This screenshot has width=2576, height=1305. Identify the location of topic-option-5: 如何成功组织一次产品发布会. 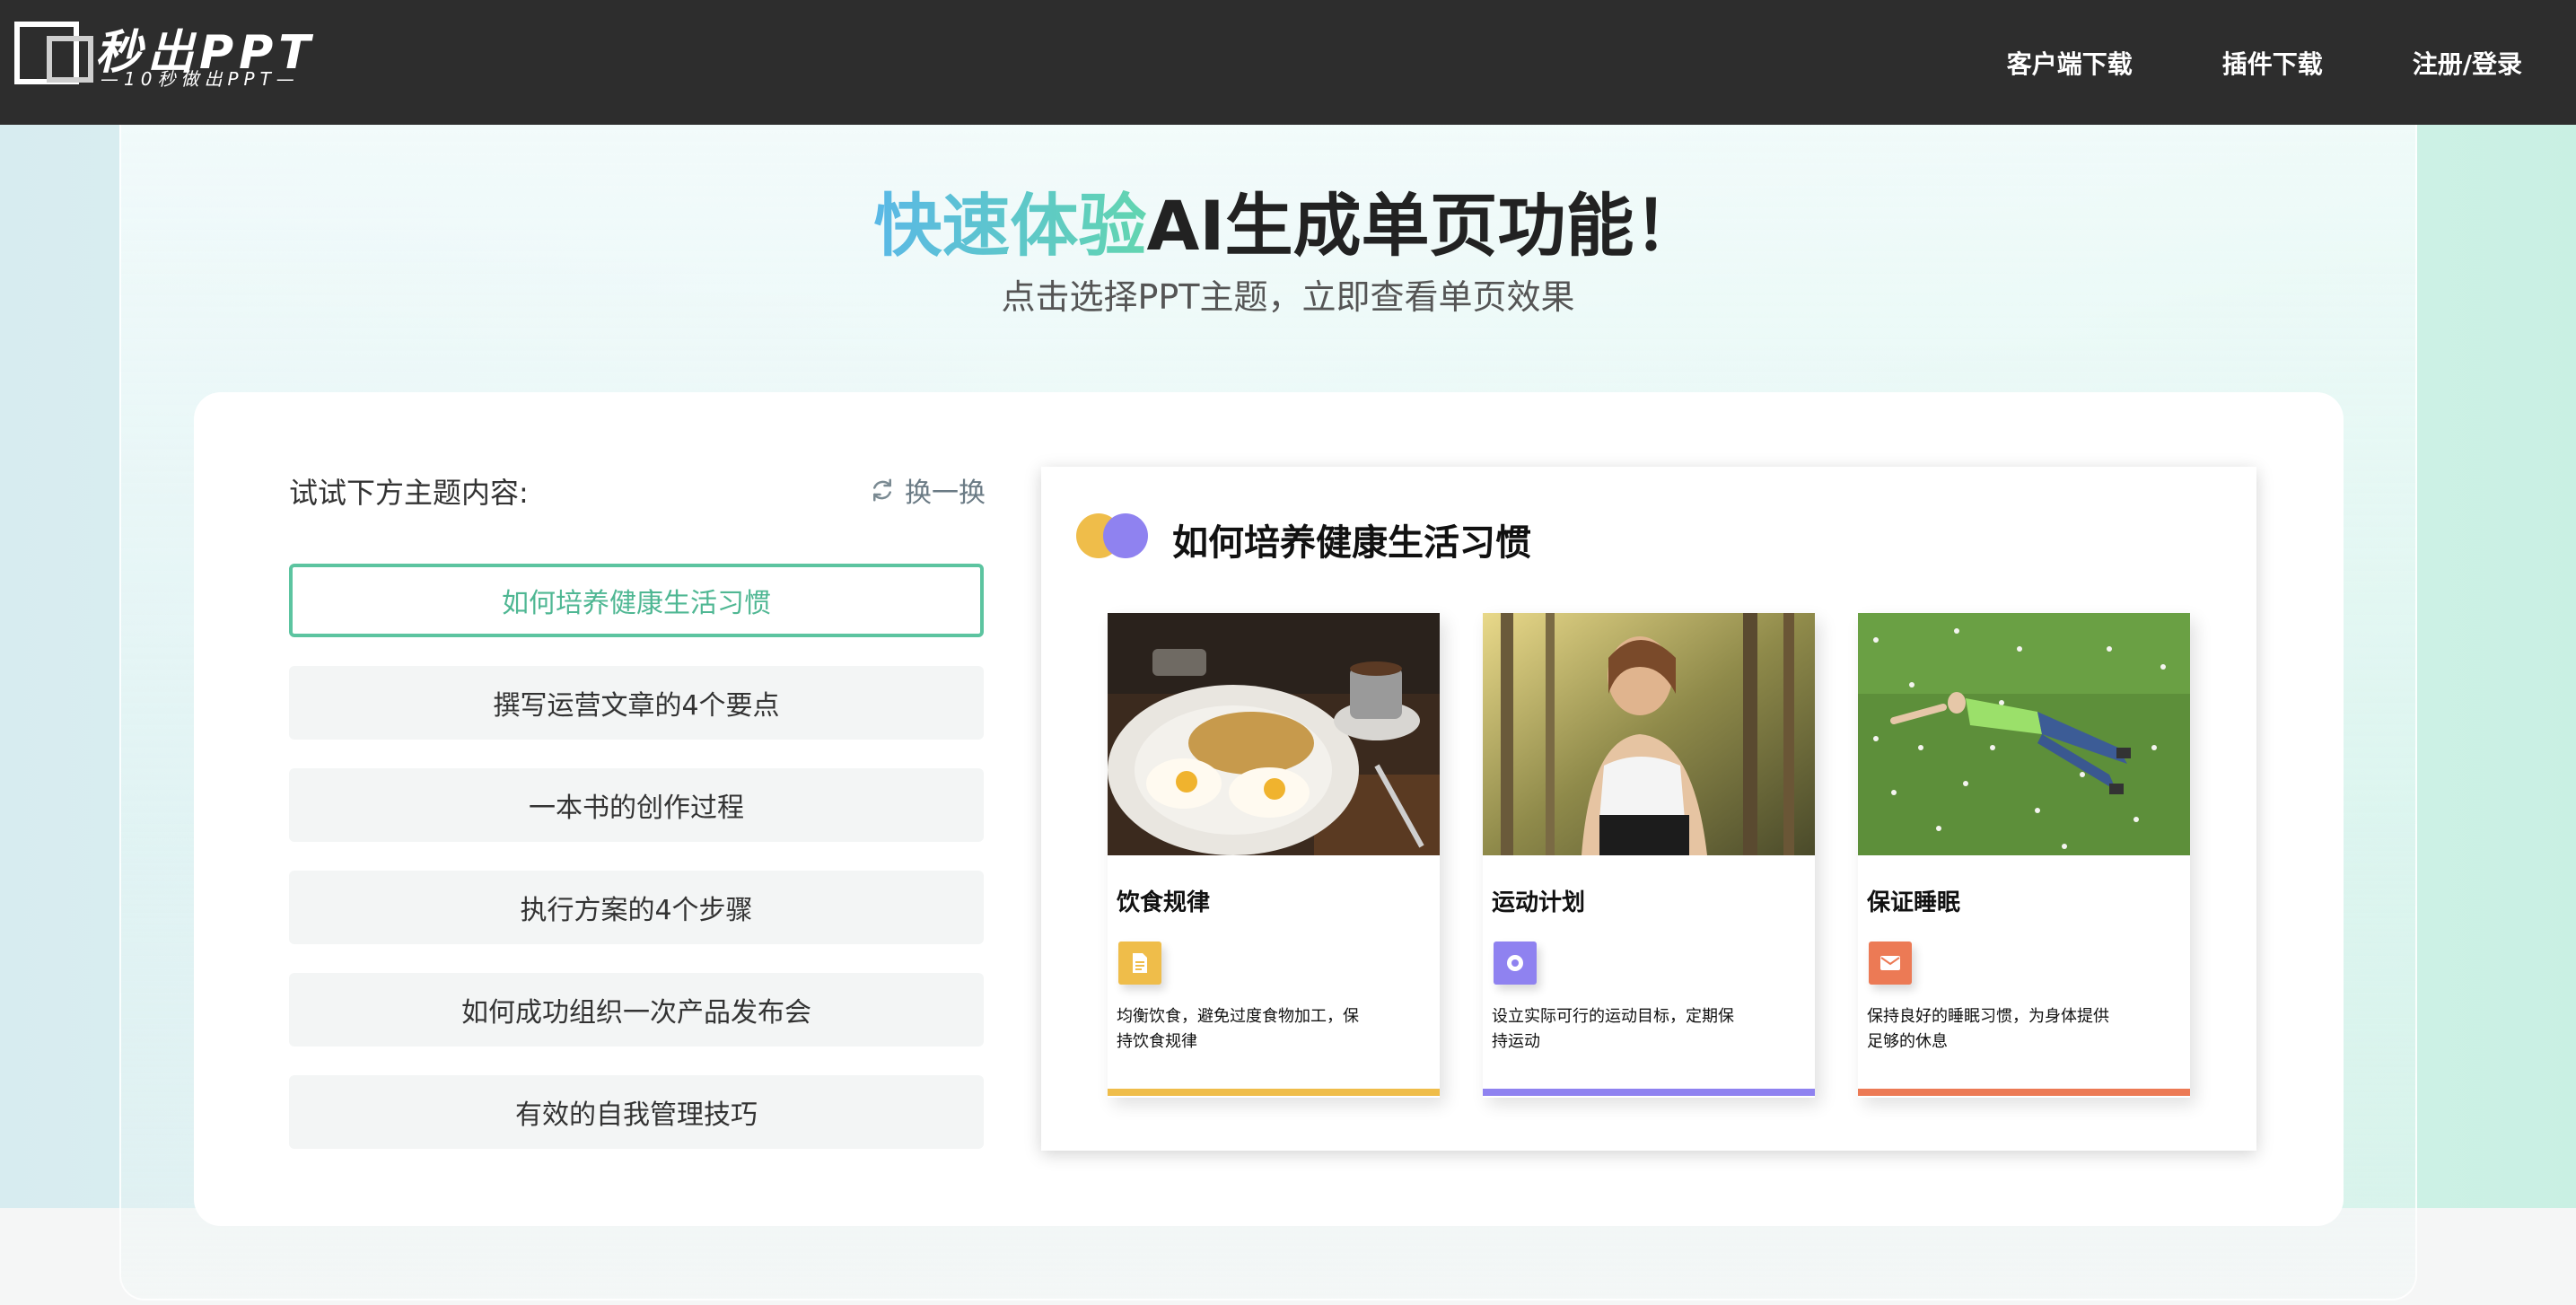
(636, 1010).